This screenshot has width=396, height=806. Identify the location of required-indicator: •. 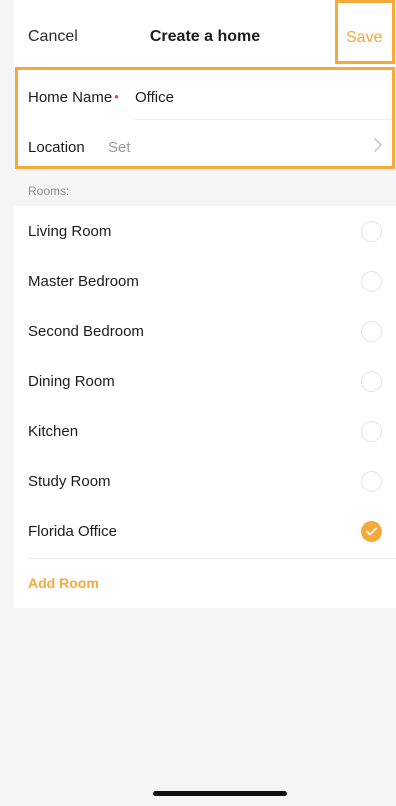
(116, 96).